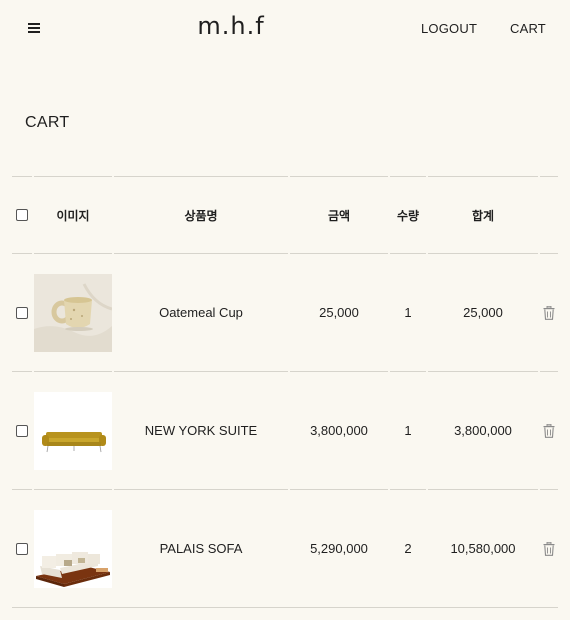  I want to click on select-all-checkbox, so click(22, 215).